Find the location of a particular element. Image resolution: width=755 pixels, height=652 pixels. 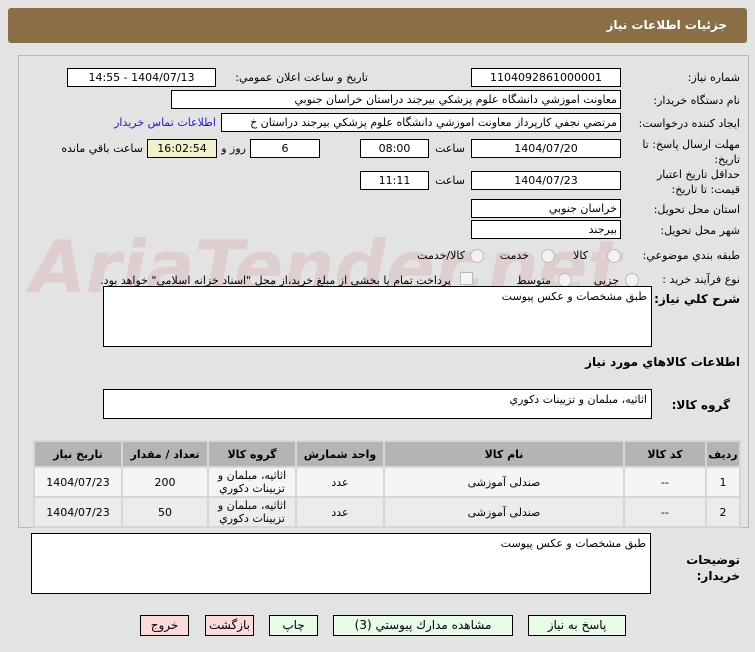

col-unit: واحد شمارش is located at coordinates (340, 454).